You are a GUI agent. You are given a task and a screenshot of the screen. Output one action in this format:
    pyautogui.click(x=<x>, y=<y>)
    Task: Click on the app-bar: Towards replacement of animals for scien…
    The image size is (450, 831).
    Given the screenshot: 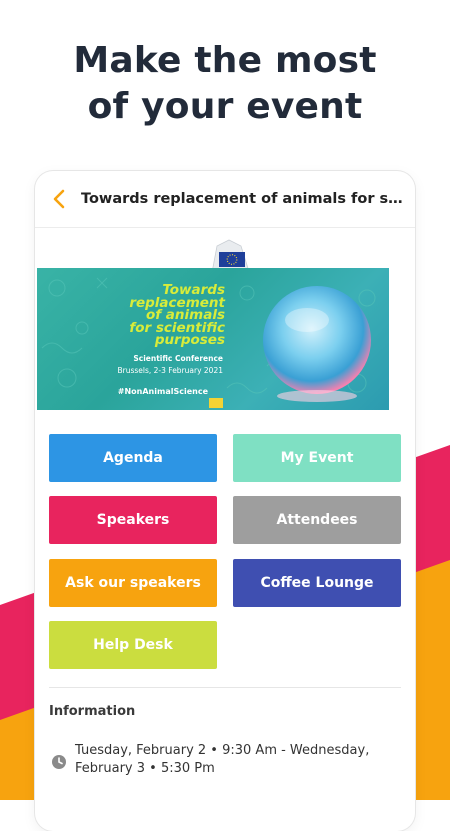 What is the action you would take?
    pyautogui.click(x=225, y=199)
    